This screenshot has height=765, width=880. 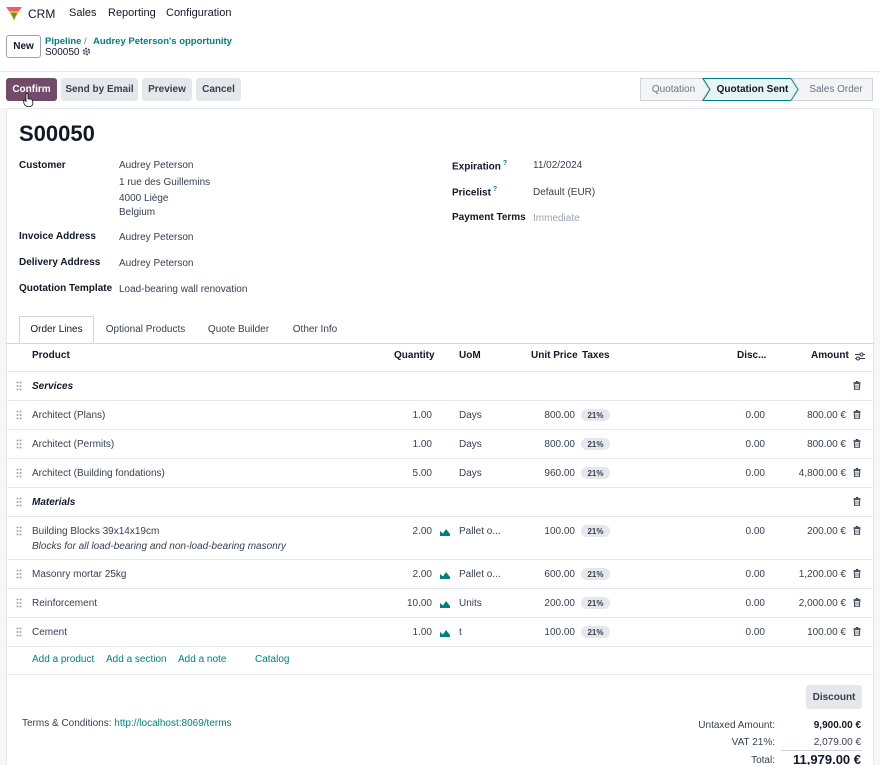 I want to click on column-settings-icon, so click(x=860, y=356).